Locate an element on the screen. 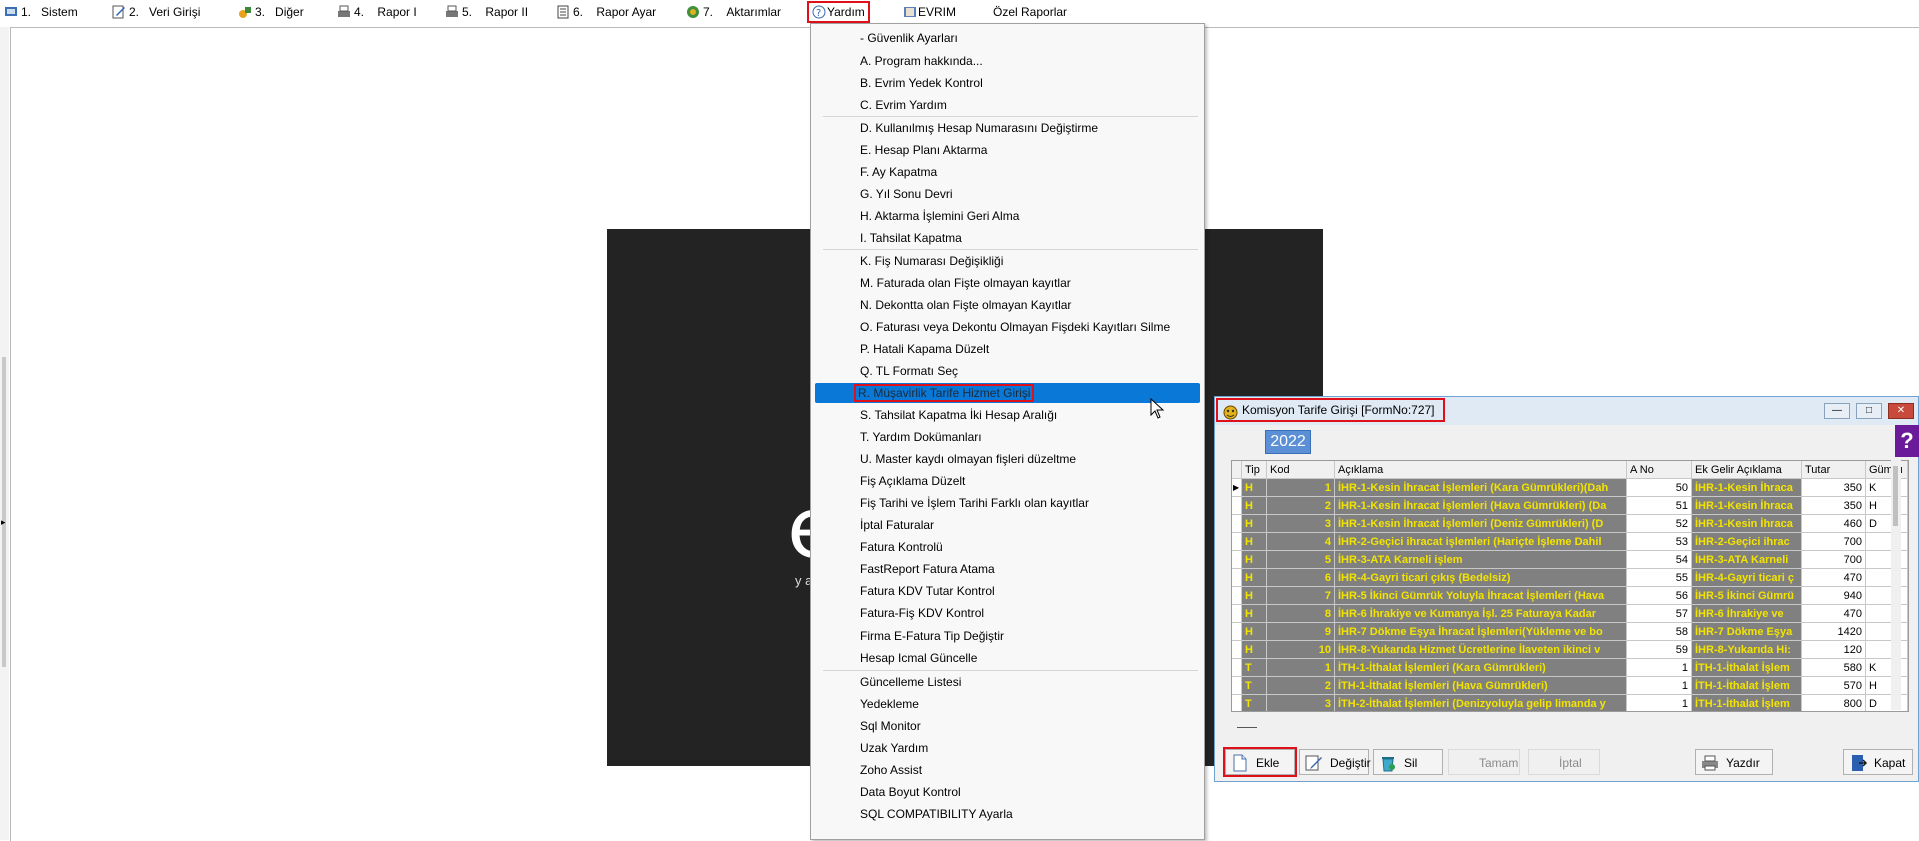 The height and width of the screenshot is (841, 1919). grid-cell-ano: 50 is located at coordinates (1659, 488).